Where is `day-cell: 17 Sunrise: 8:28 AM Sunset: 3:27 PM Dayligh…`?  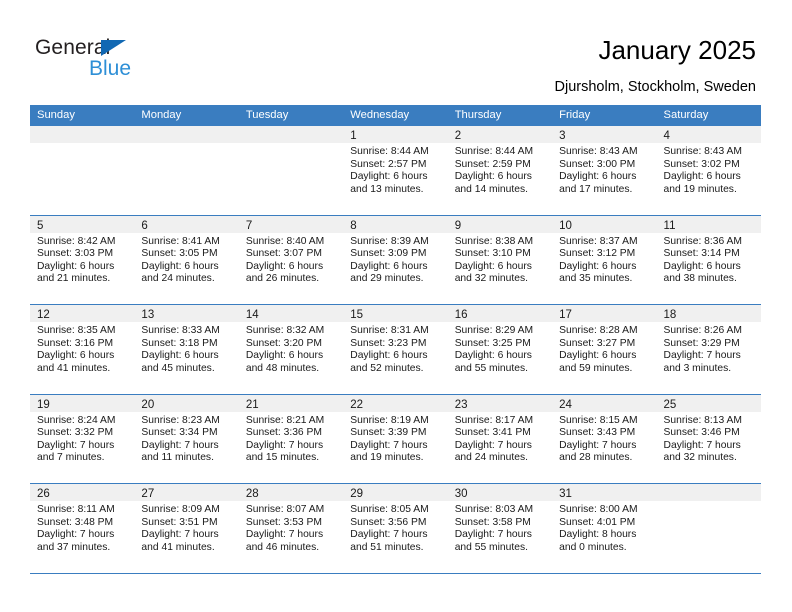 day-cell: 17 Sunrise: 8:28 AM Sunset: 3:27 PM Dayligh… is located at coordinates (604, 349).